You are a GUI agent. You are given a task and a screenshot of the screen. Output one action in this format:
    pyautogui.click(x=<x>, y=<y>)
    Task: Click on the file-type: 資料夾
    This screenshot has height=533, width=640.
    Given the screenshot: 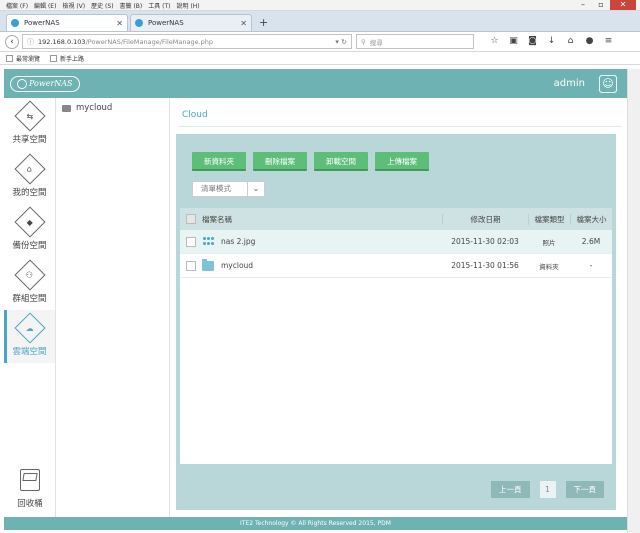 What is the action you would take?
    pyautogui.click(x=549, y=266)
    